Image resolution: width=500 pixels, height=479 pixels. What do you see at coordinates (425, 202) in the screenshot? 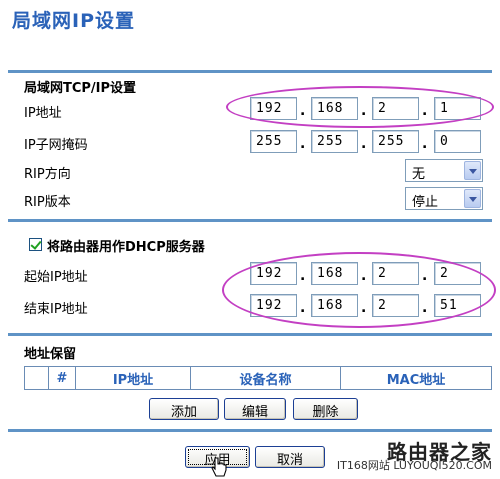
I see `rip-version-value: 停止` at bounding box center [425, 202].